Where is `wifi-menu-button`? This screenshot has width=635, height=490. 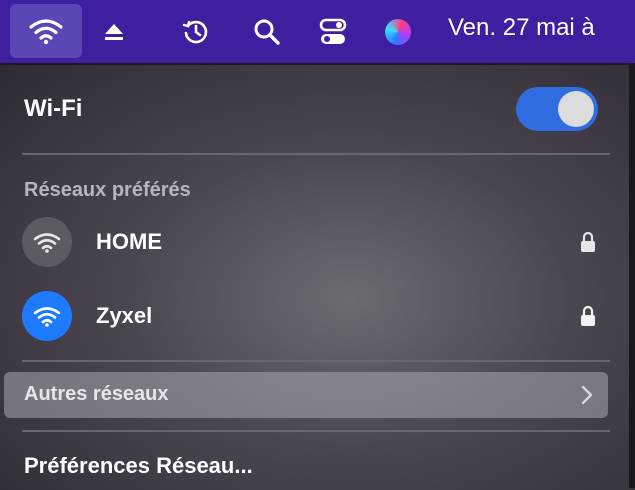
wifi-menu-button is located at coordinates (46, 31).